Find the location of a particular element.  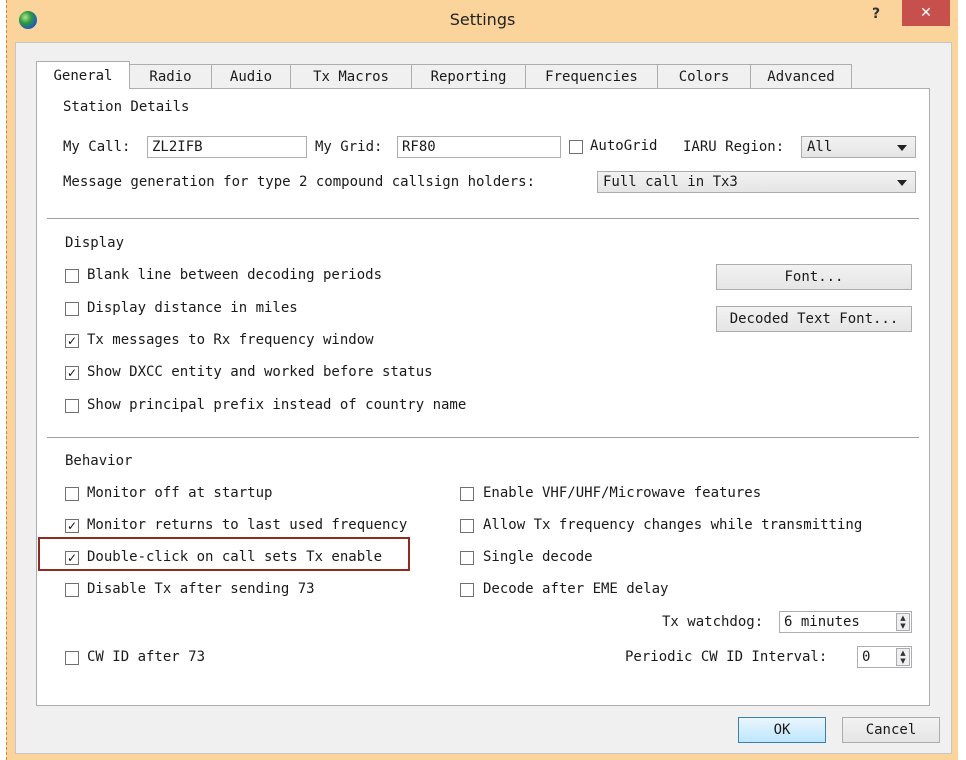

monitor-off-label: Monitor off at startup is located at coordinates (180, 493).